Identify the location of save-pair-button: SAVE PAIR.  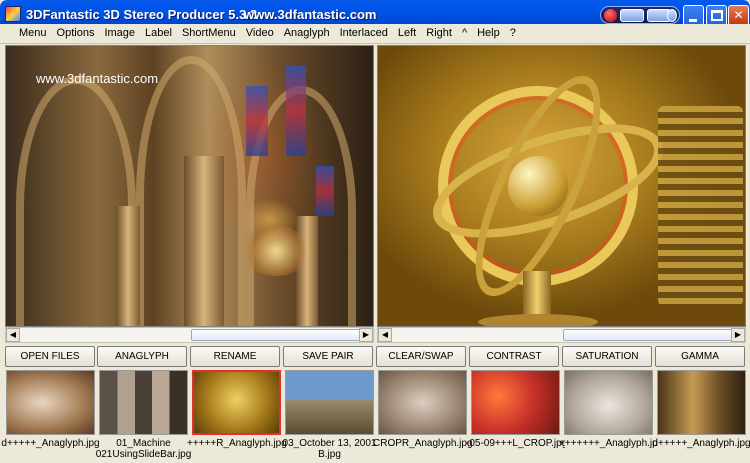
(328, 356).